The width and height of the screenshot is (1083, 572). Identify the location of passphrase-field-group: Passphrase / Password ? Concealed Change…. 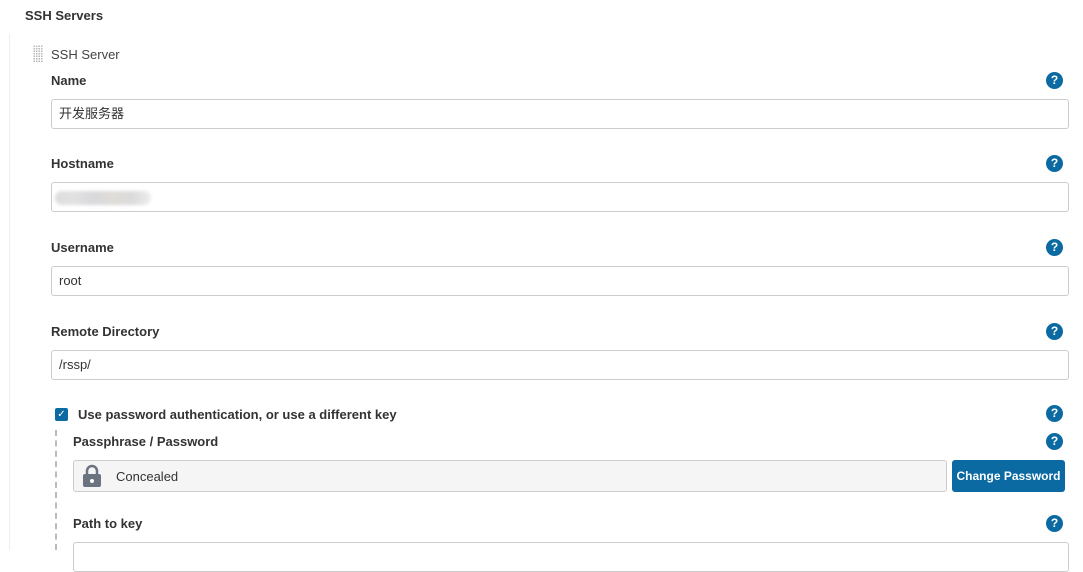
(571, 462).